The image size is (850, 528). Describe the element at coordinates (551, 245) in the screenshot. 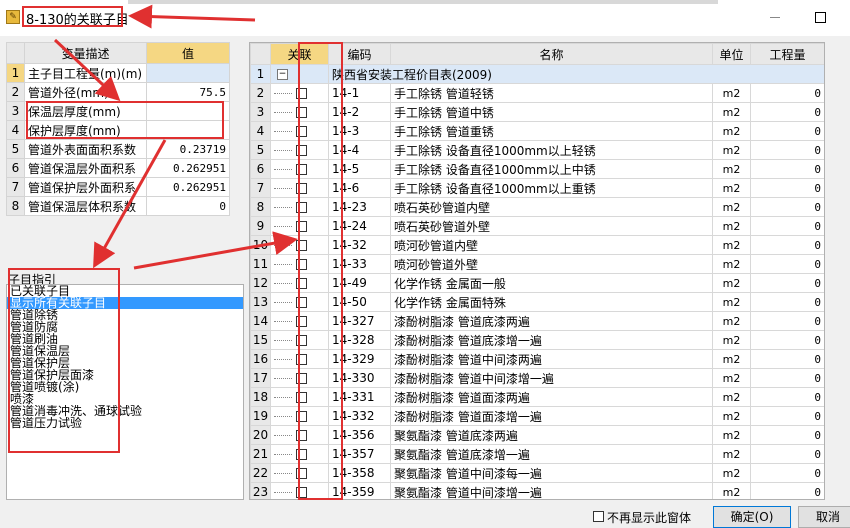

I see `item-name: 喷河砂管道内壁` at that location.